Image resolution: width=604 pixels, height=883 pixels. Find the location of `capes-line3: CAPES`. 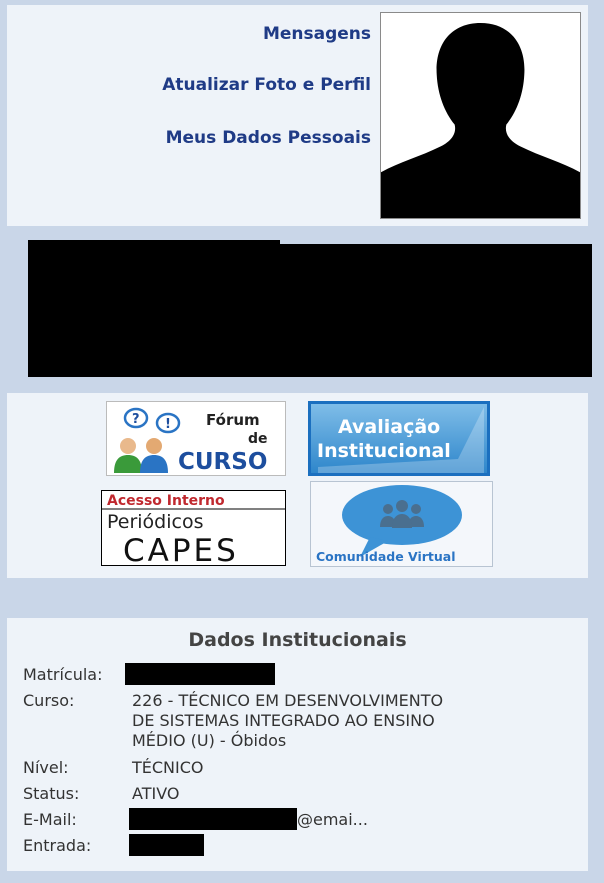

capes-line3: CAPES is located at coordinates (181, 549).